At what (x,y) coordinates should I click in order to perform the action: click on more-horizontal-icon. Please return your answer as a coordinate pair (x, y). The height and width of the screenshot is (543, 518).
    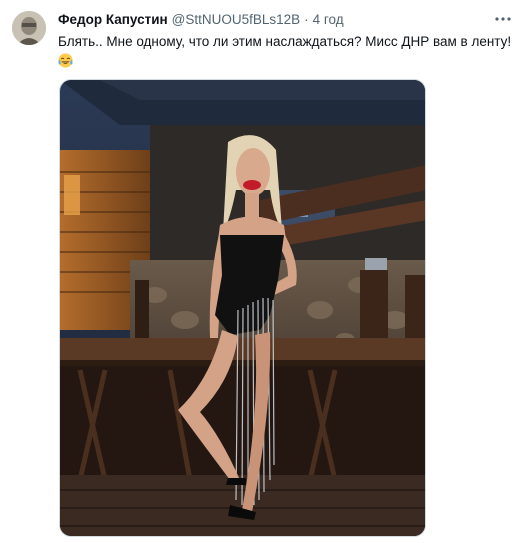
    Looking at the image, I should click on (503, 19).